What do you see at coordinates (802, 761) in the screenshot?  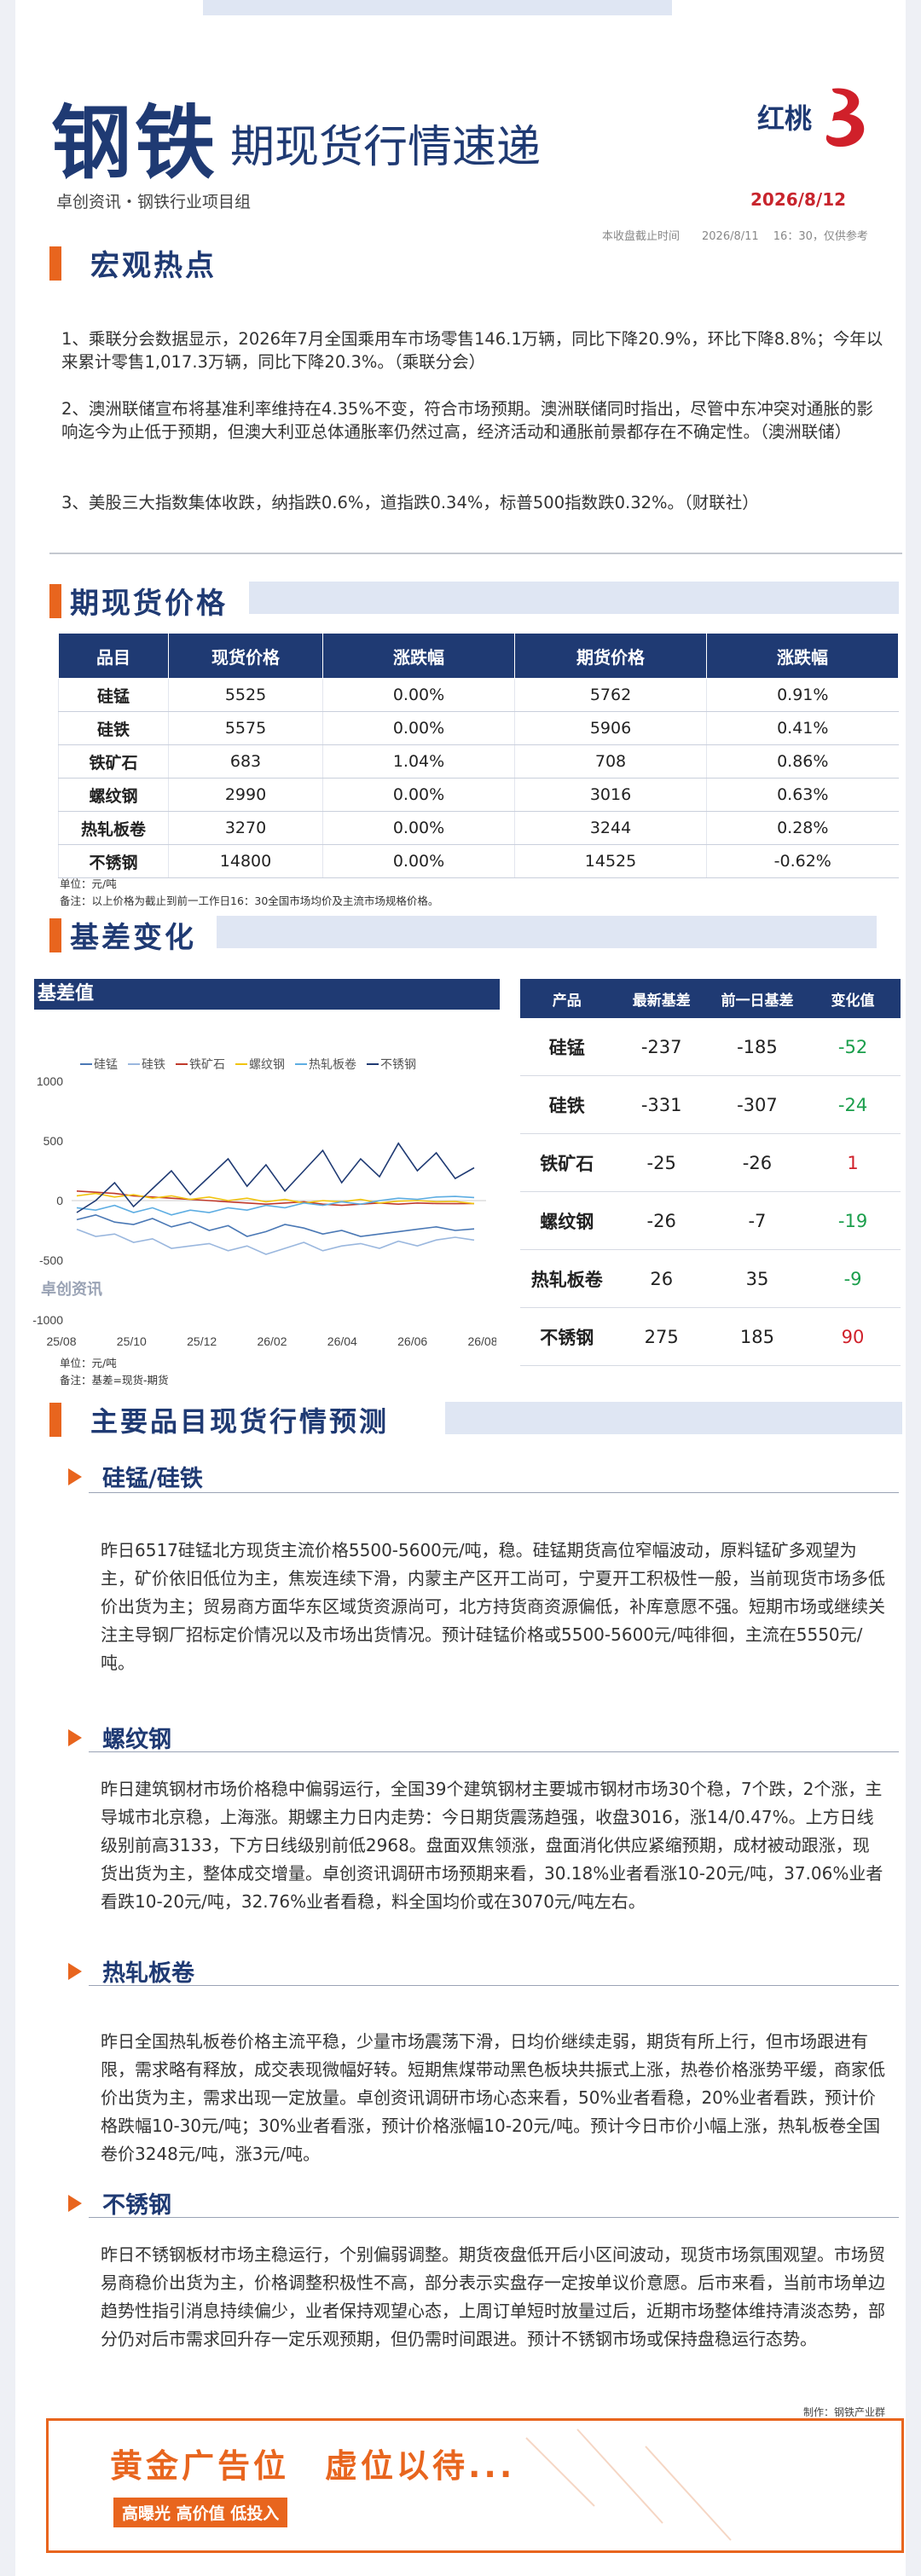 I see `cell-futures-change: 0.86%` at bounding box center [802, 761].